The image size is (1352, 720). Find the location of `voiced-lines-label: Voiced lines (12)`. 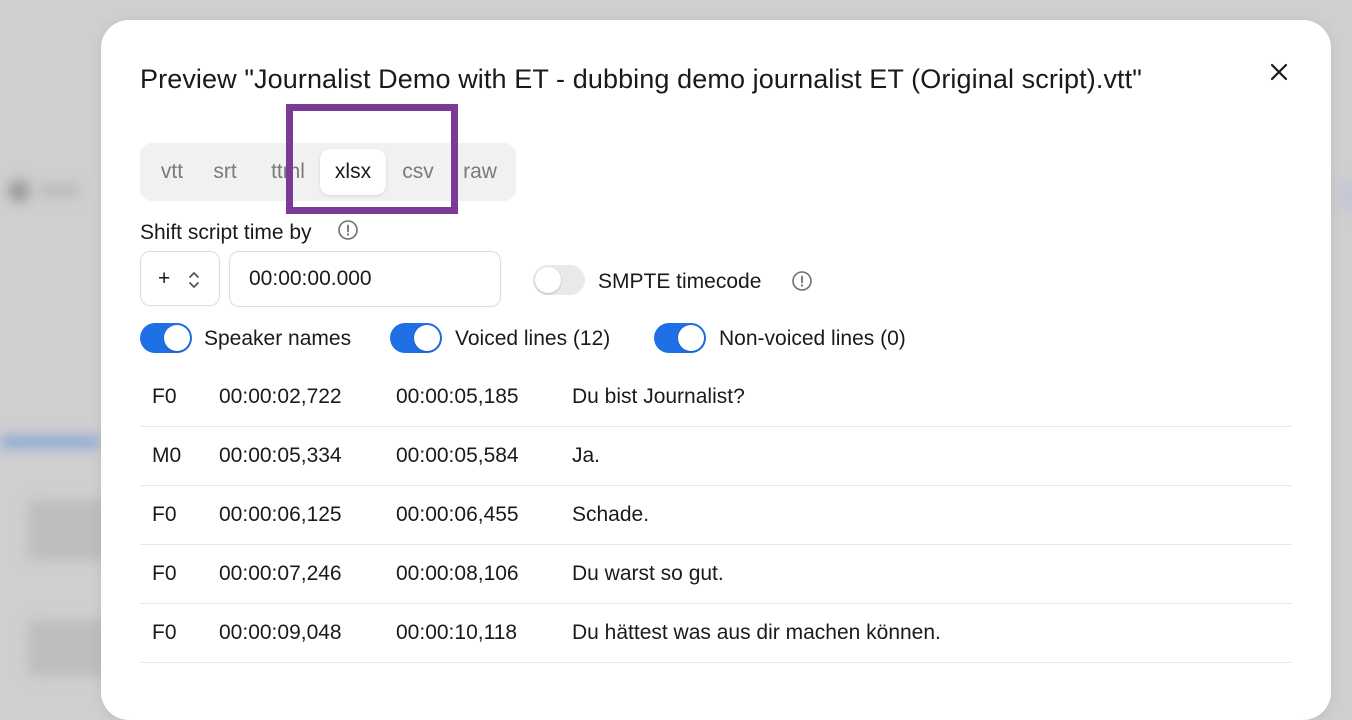

voiced-lines-label: Voiced lines (12) is located at coordinates (533, 338).